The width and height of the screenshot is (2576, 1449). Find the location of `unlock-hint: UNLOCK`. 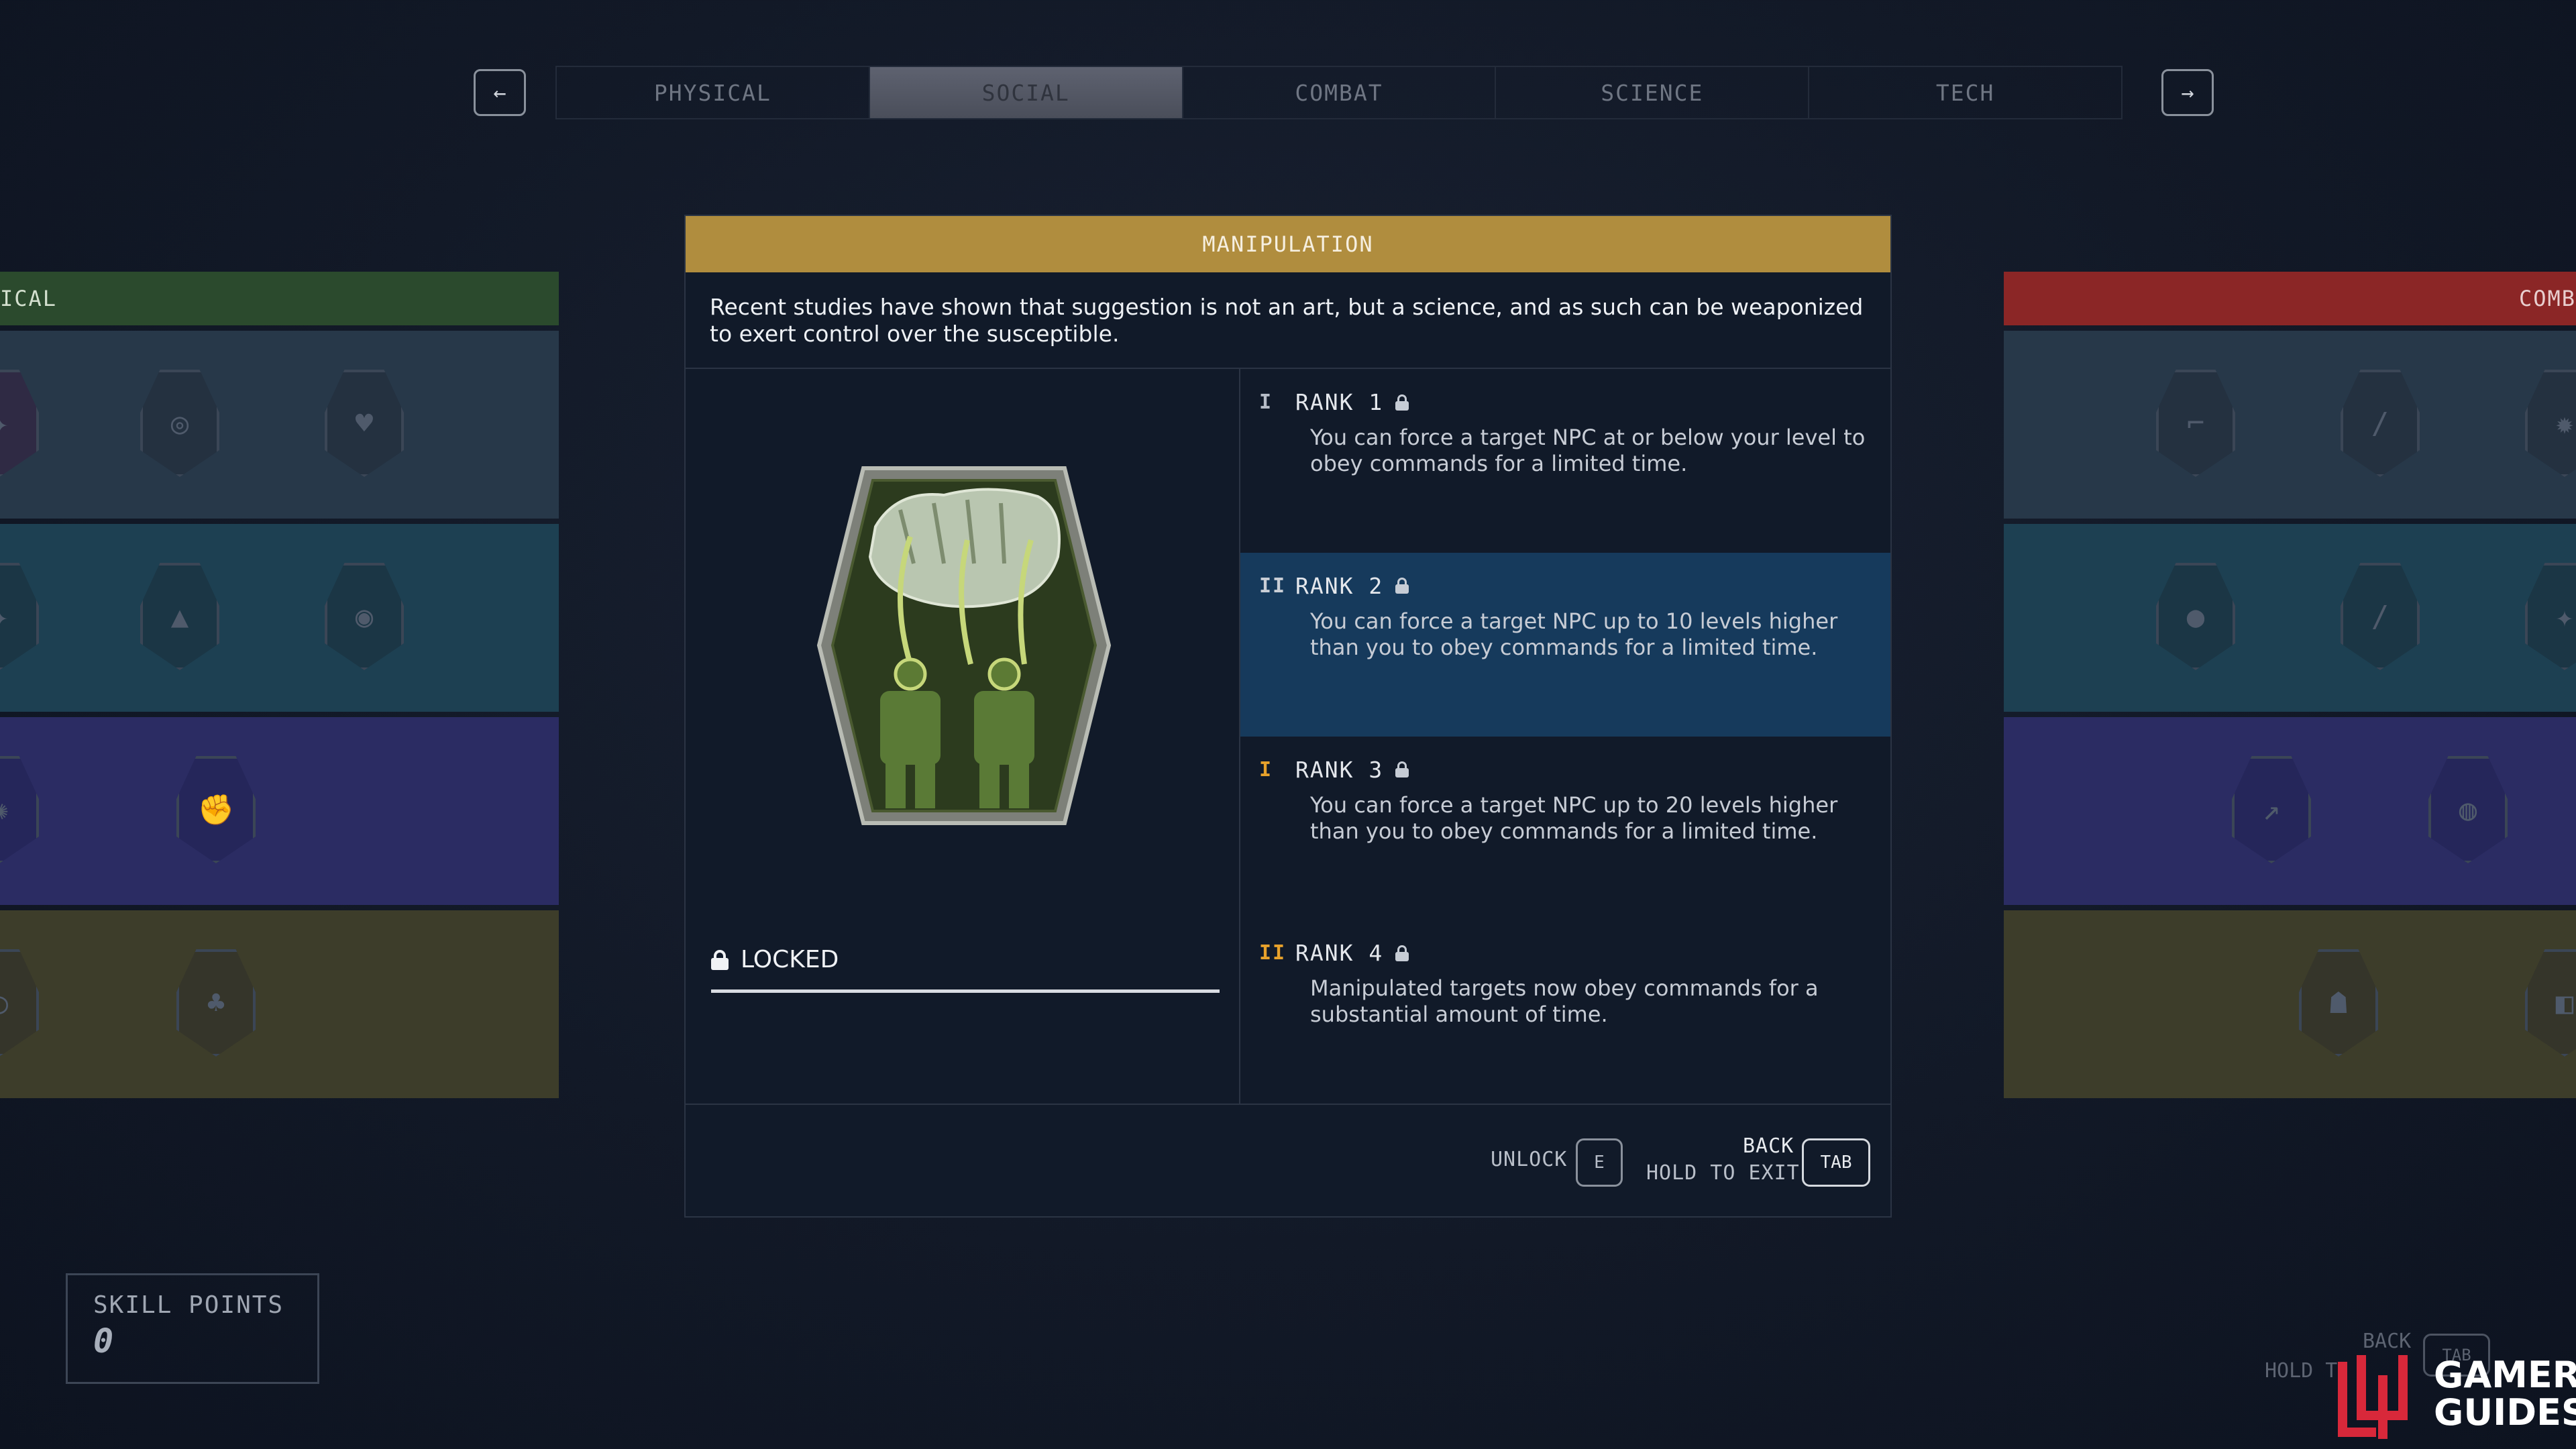

unlock-hint: UNLOCK is located at coordinates (1529, 1159).